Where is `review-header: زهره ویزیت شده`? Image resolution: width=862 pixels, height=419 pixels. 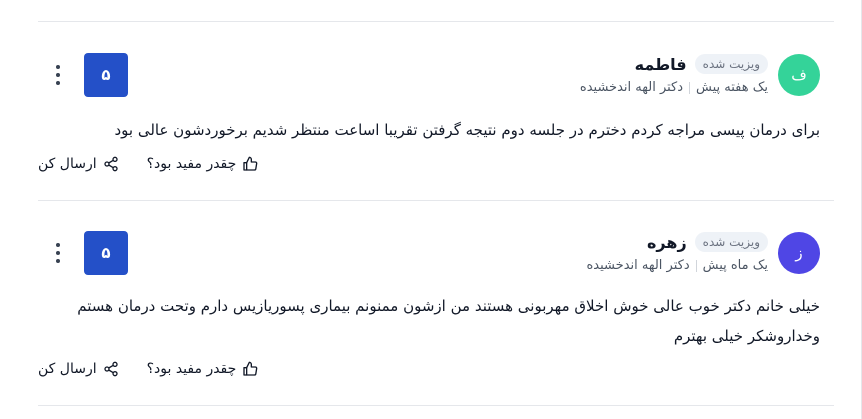
review-header: زهره ویزیت شده is located at coordinates (707, 242).